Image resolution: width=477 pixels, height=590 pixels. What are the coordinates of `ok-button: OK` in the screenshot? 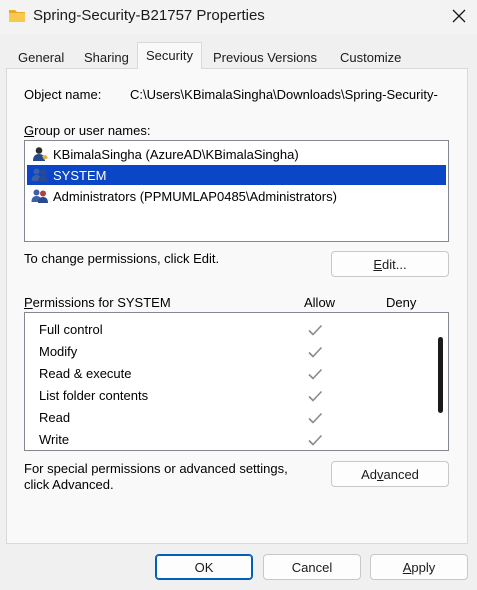 It's located at (204, 567).